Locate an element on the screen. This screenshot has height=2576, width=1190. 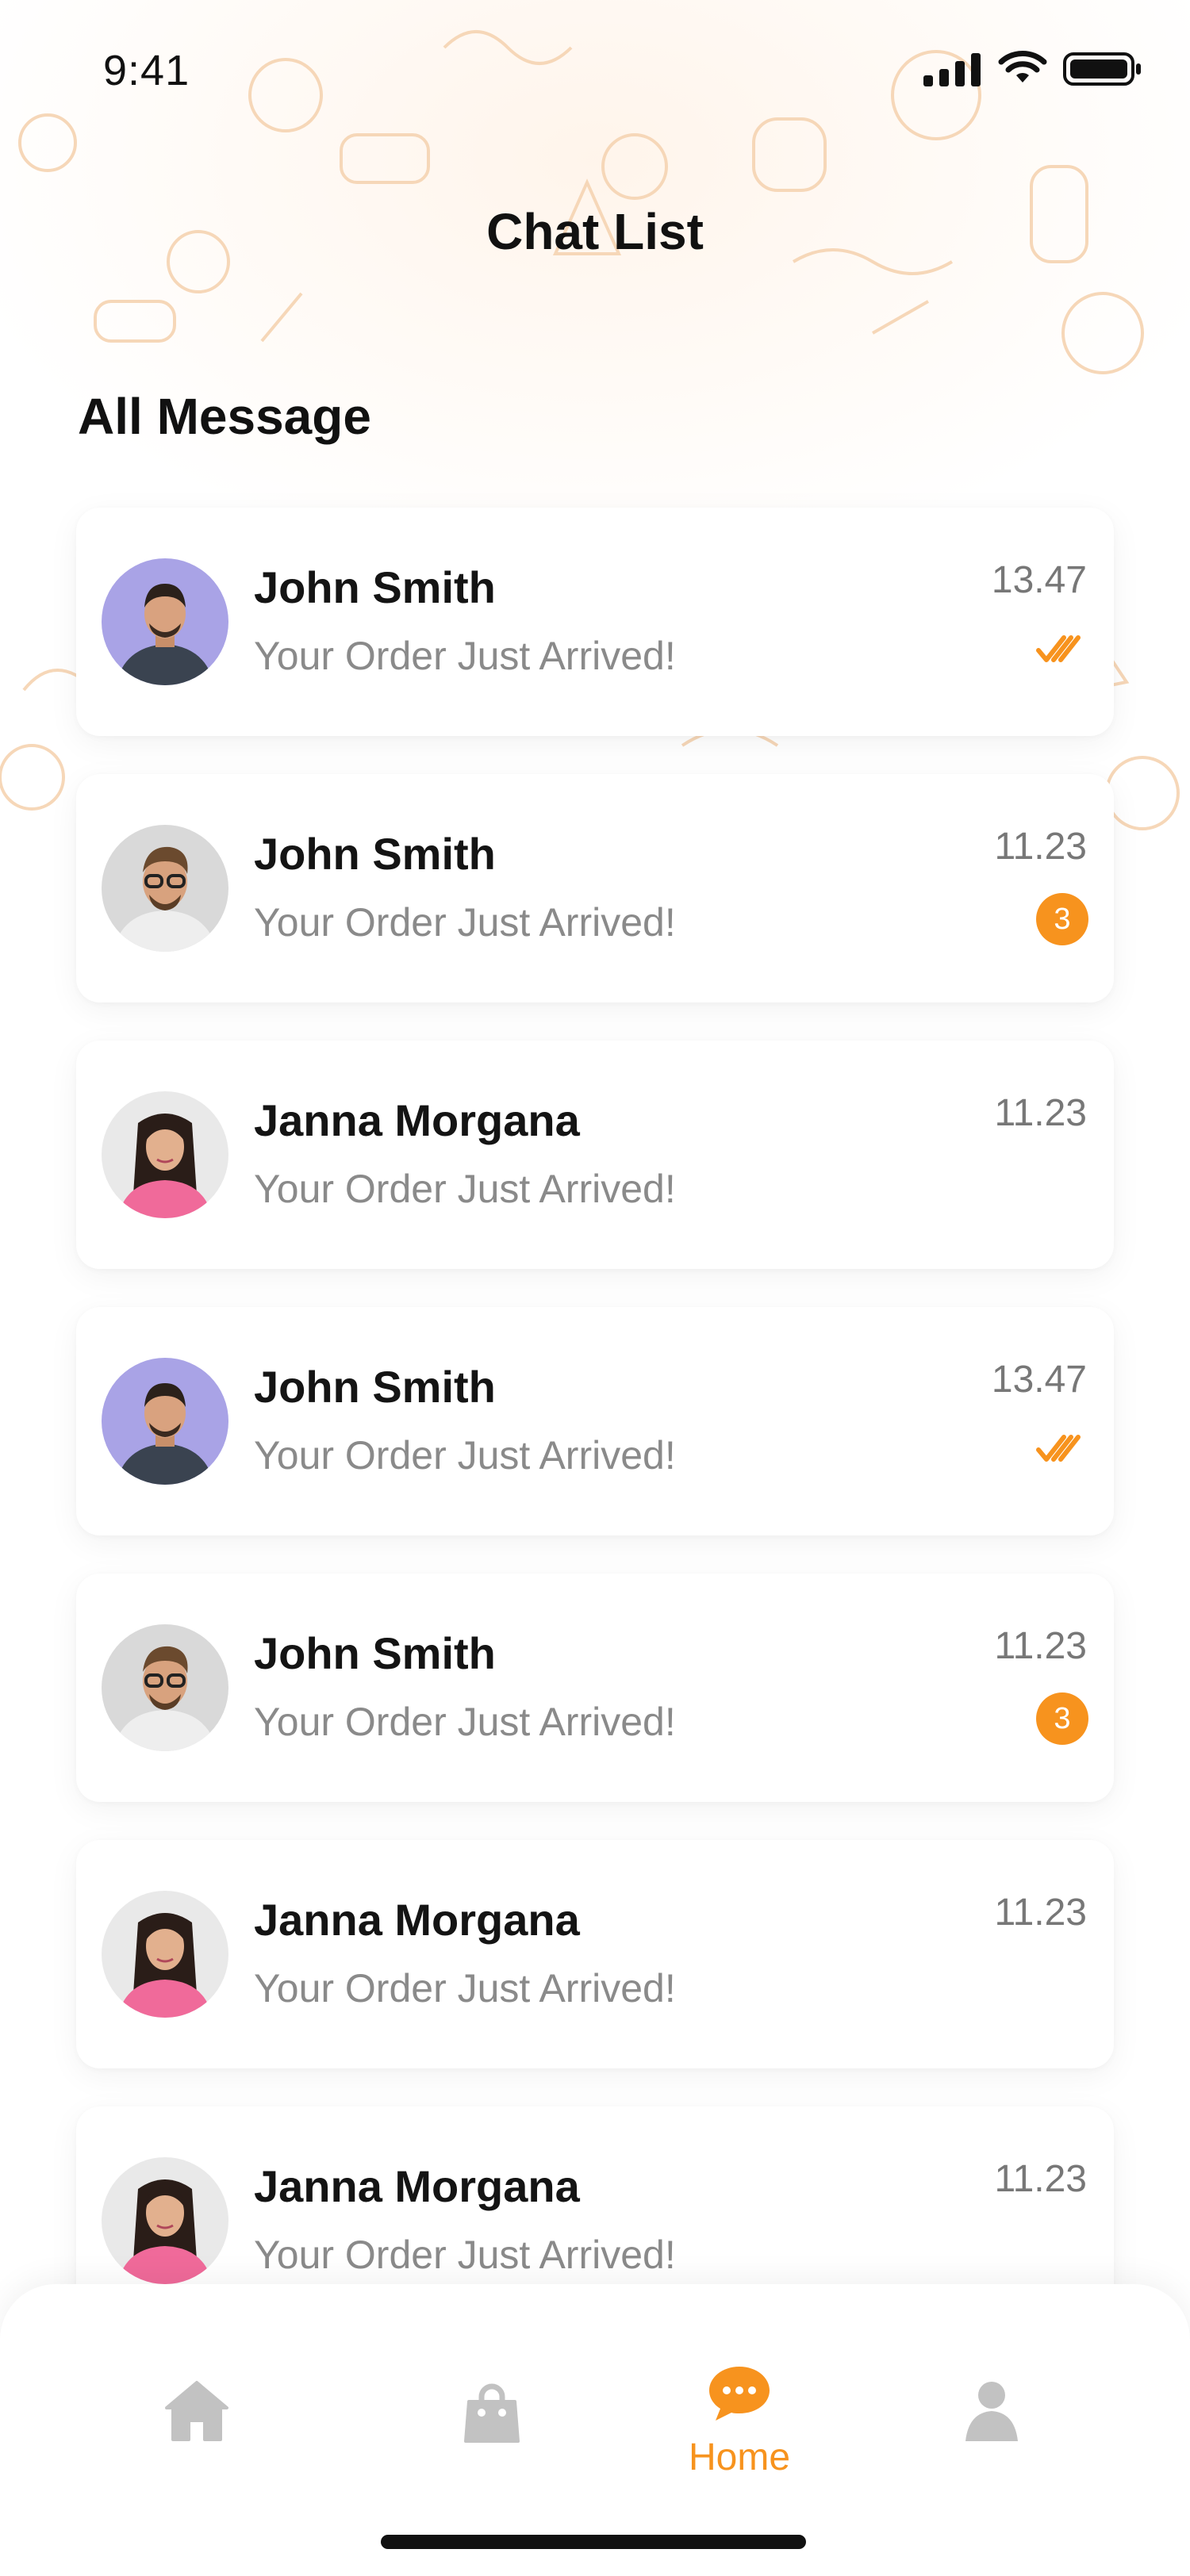
home-icon is located at coordinates (196, 2412).